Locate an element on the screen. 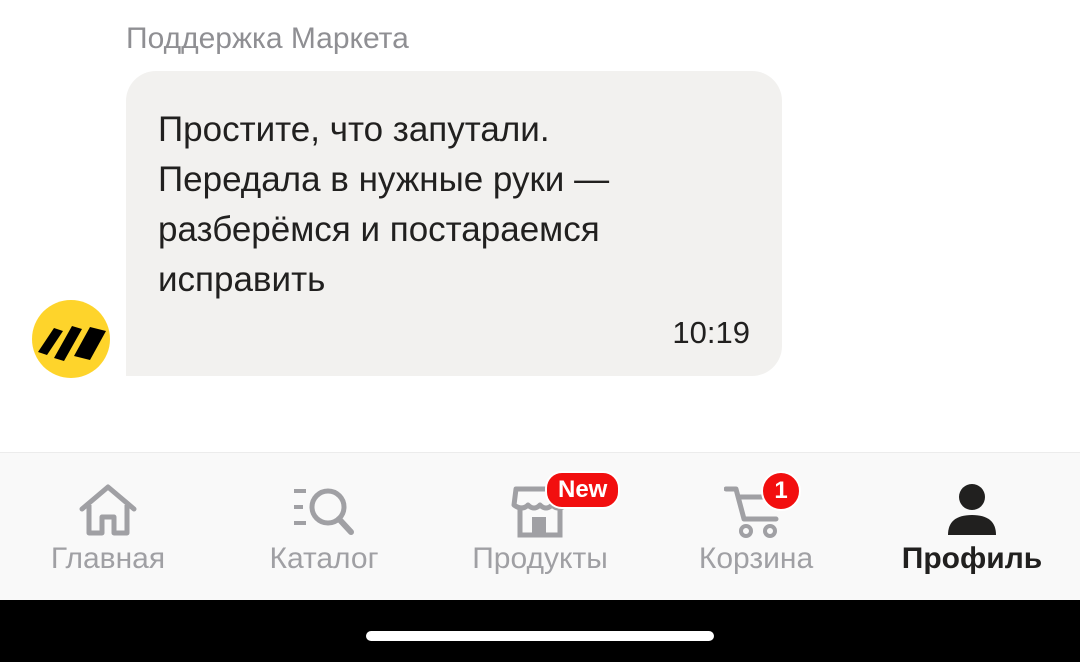 This screenshot has height=662, width=1080. tab-profile-label: Профиль is located at coordinates (972, 558).